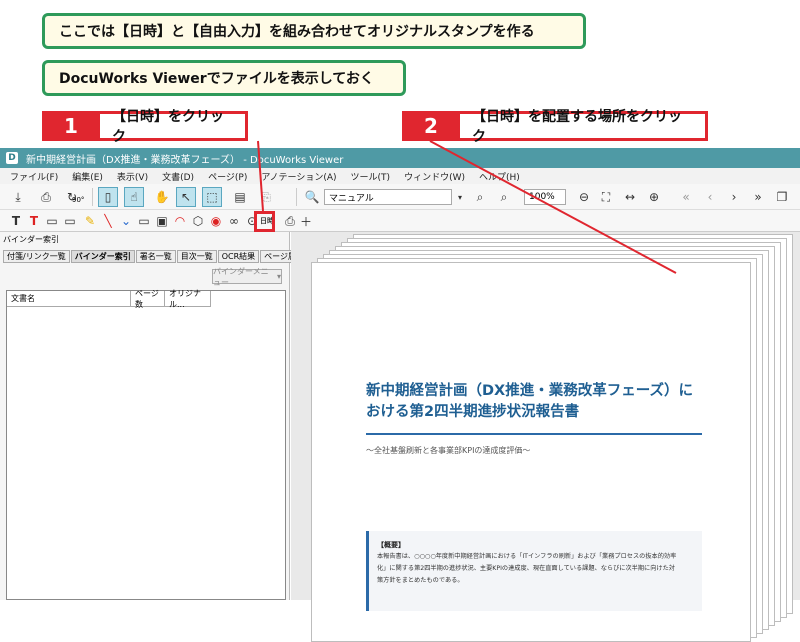 This screenshot has height=642, width=800. What do you see at coordinates (388, 197) in the screenshot?
I see `view-mode-select: マニュアル` at bounding box center [388, 197].